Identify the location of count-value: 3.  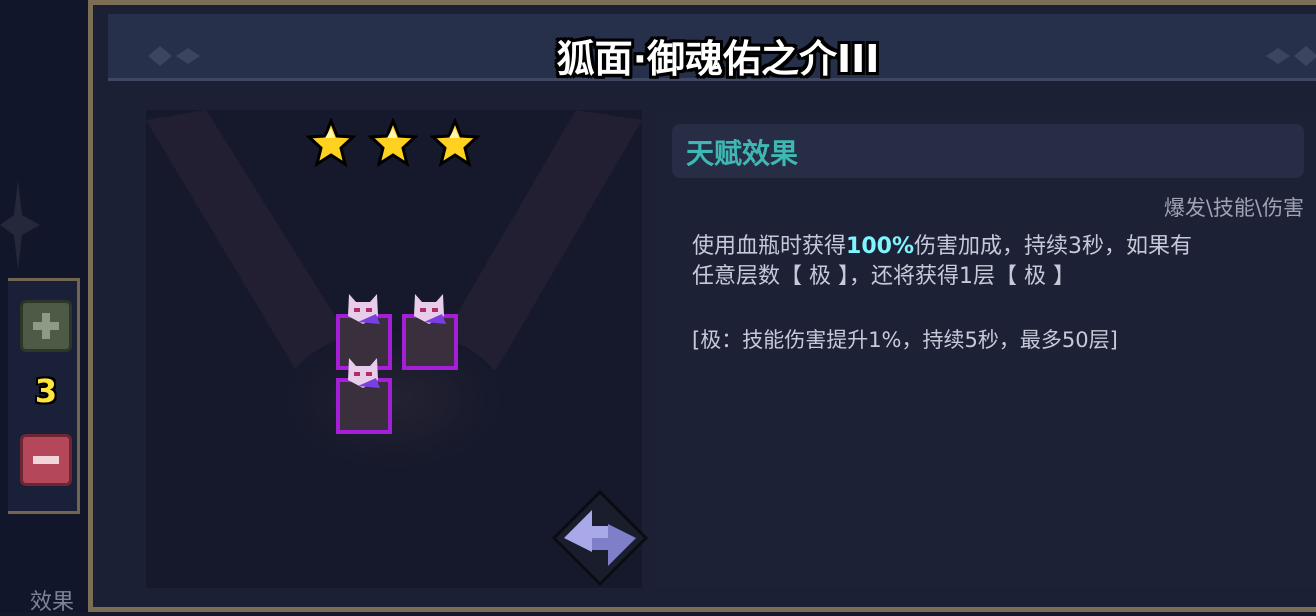
(46, 391).